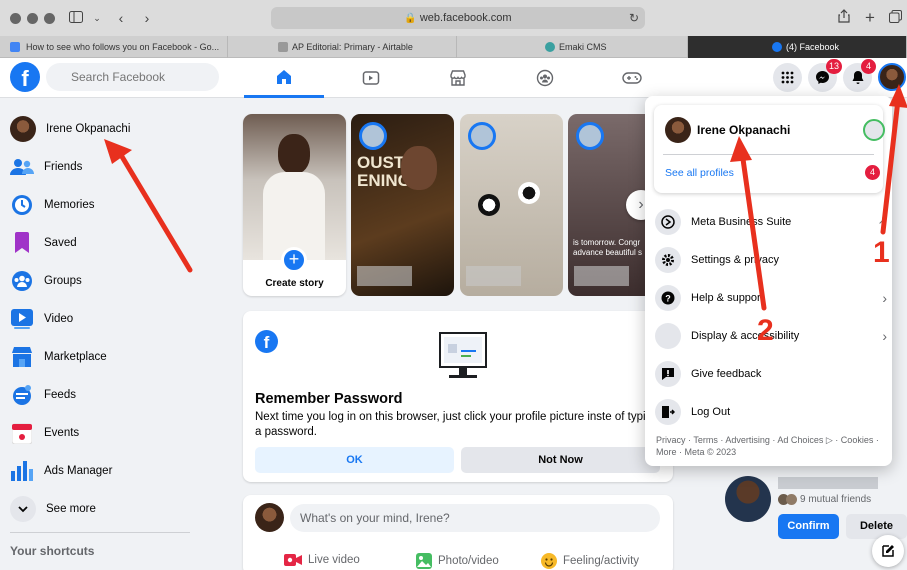 The height and width of the screenshot is (570, 907). I want to click on confirm-button: Confirm, so click(808, 526).